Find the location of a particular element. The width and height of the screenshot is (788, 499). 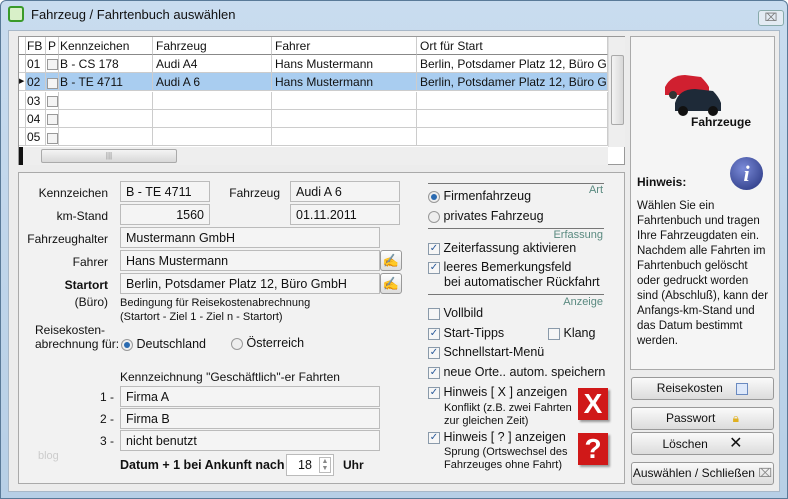

fahrer-label: Fahrer is located at coordinates (90, 262).